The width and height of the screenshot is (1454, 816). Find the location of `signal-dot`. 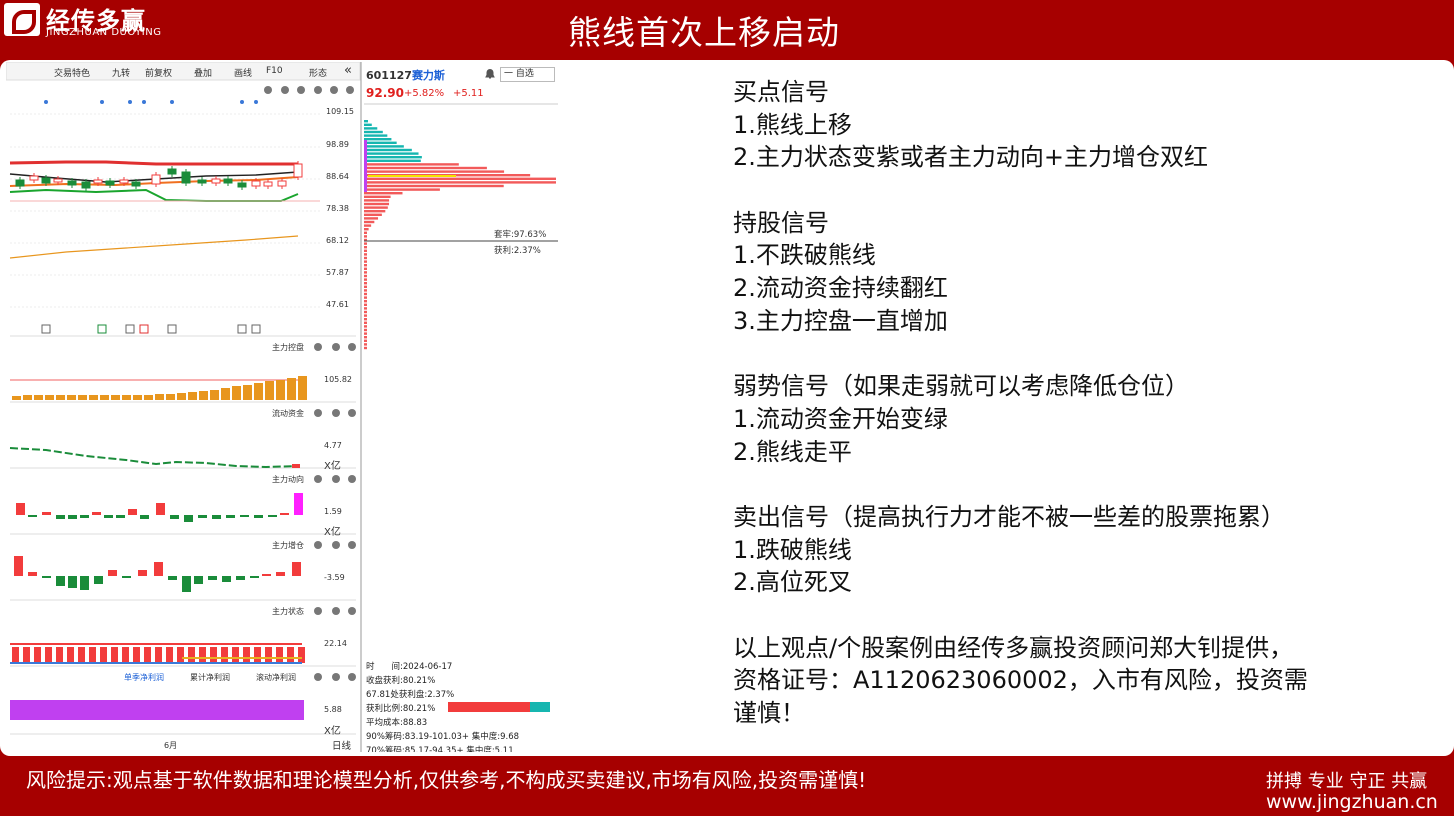

signal-dot is located at coordinates (102, 102).